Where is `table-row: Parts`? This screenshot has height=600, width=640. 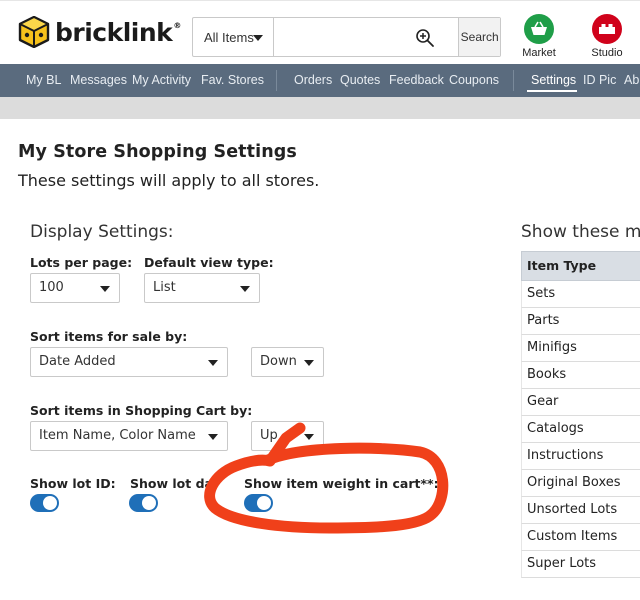
table-row: Parts is located at coordinates (580, 321).